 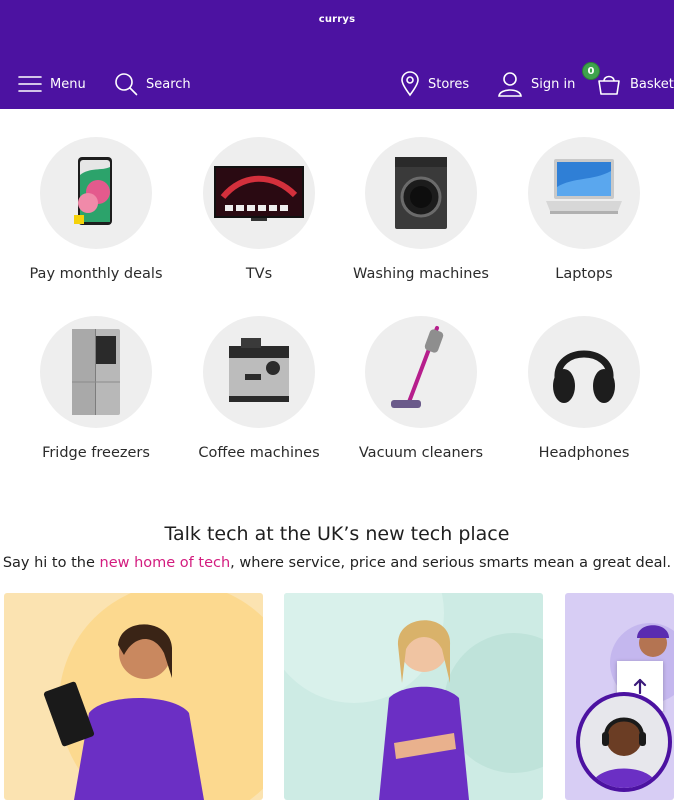 I want to click on category-fridge-freezers: Fridge freezers, so click(x=96, y=388).